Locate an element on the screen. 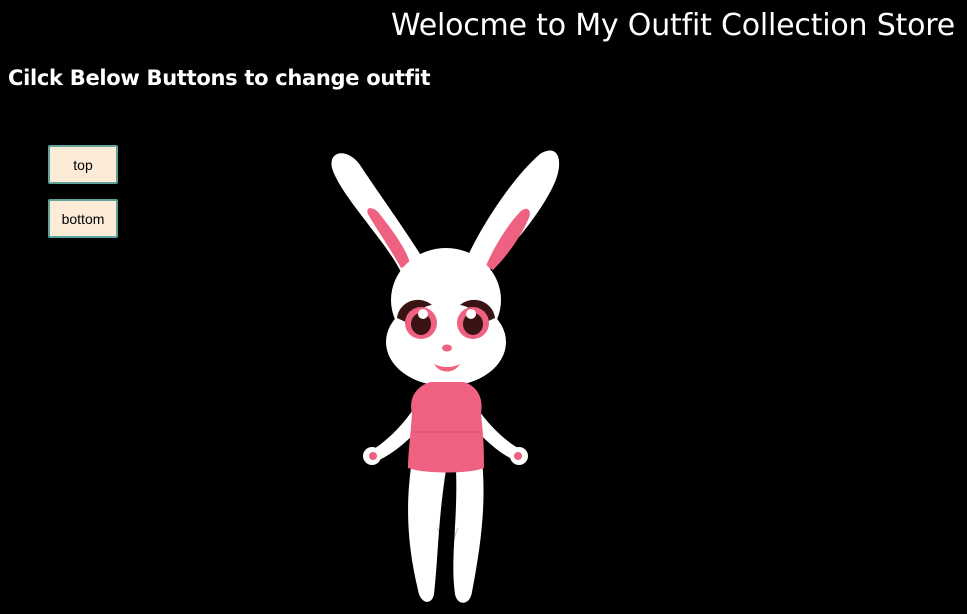  bottom-outfit-button: bottom is located at coordinates (83, 218).